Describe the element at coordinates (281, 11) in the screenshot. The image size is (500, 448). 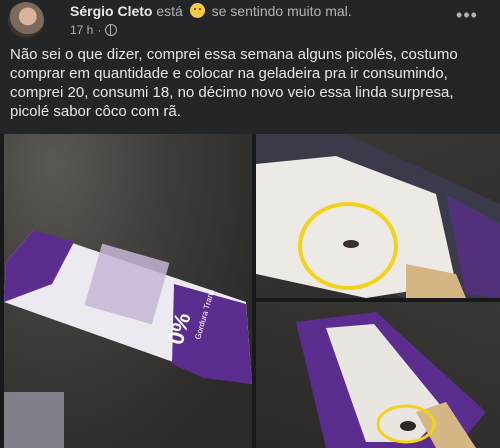
I see `feeling-text: se sentindo muito mal.` at that location.